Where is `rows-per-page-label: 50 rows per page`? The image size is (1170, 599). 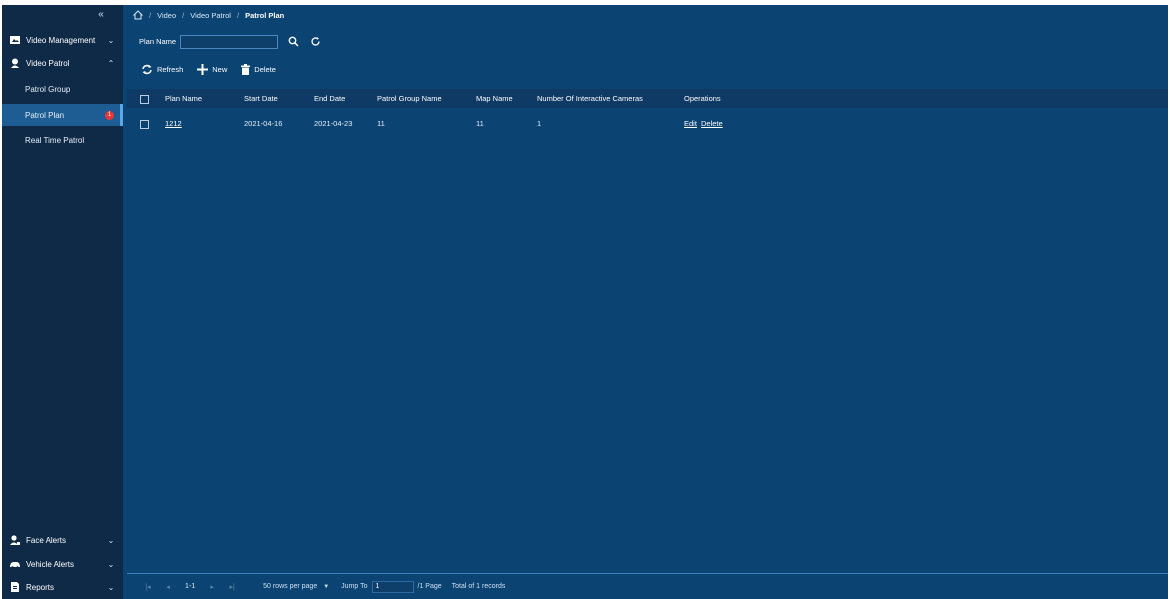 rows-per-page-label: 50 rows per page is located at coordinates (290, 586).